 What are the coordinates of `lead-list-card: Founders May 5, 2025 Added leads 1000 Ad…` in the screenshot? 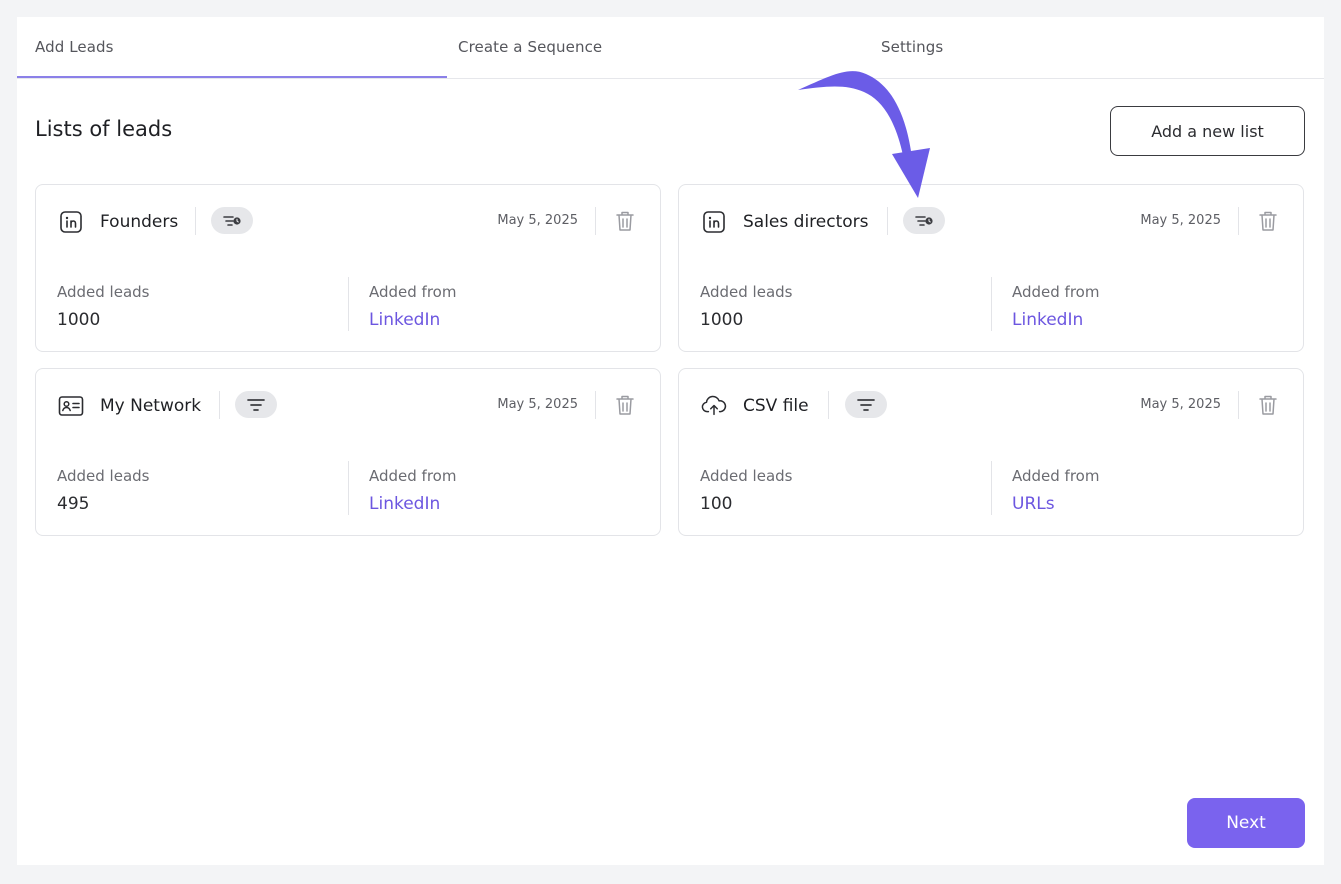 It's located at (348, 268).